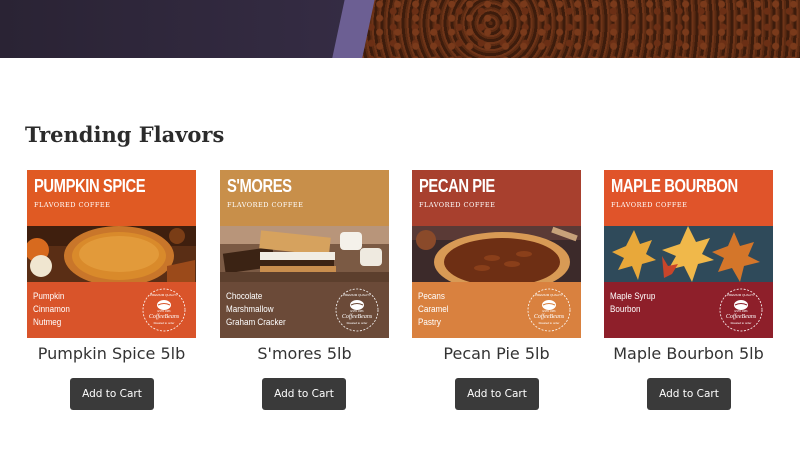  What do you see at coordinates (256, 322) in the screenshot?
I see `flavor-note: Graham Cracker` at bounding box center [256, 322].